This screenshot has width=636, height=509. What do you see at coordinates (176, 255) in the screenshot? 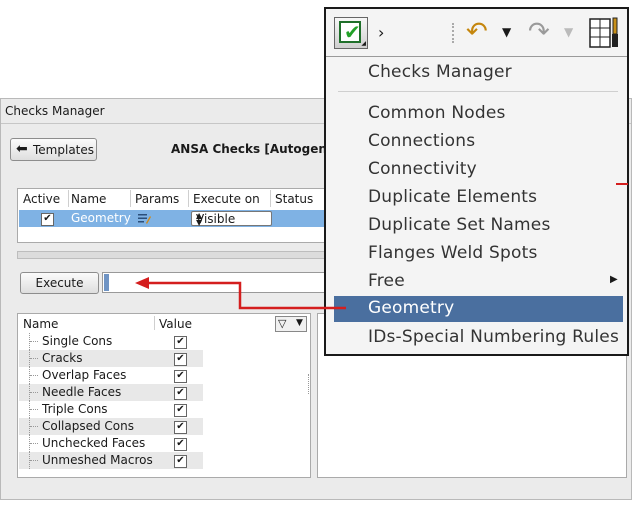
I see `horizontal-scrollbar` at bounding box center [176, 255].